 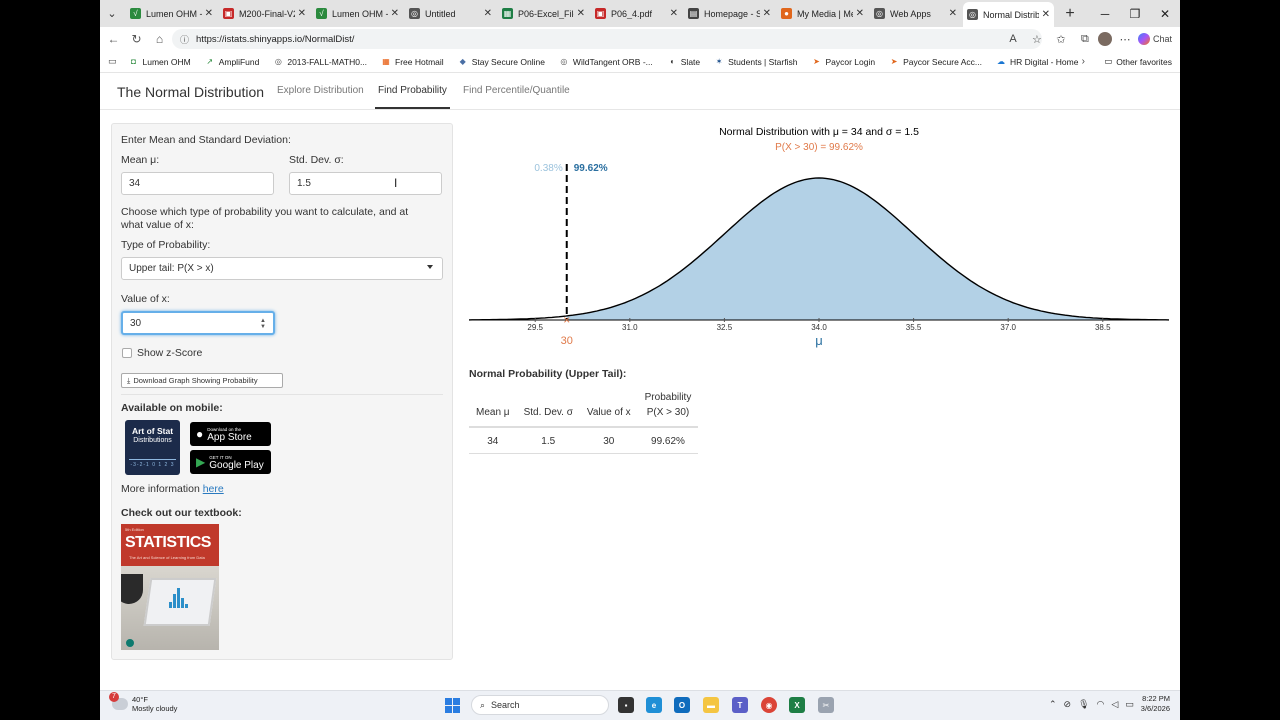 What do you see at coordinates (1085, 39) in the screenshot?
I see `collections-icon: ⧉` at bounding box center [1085, 39].